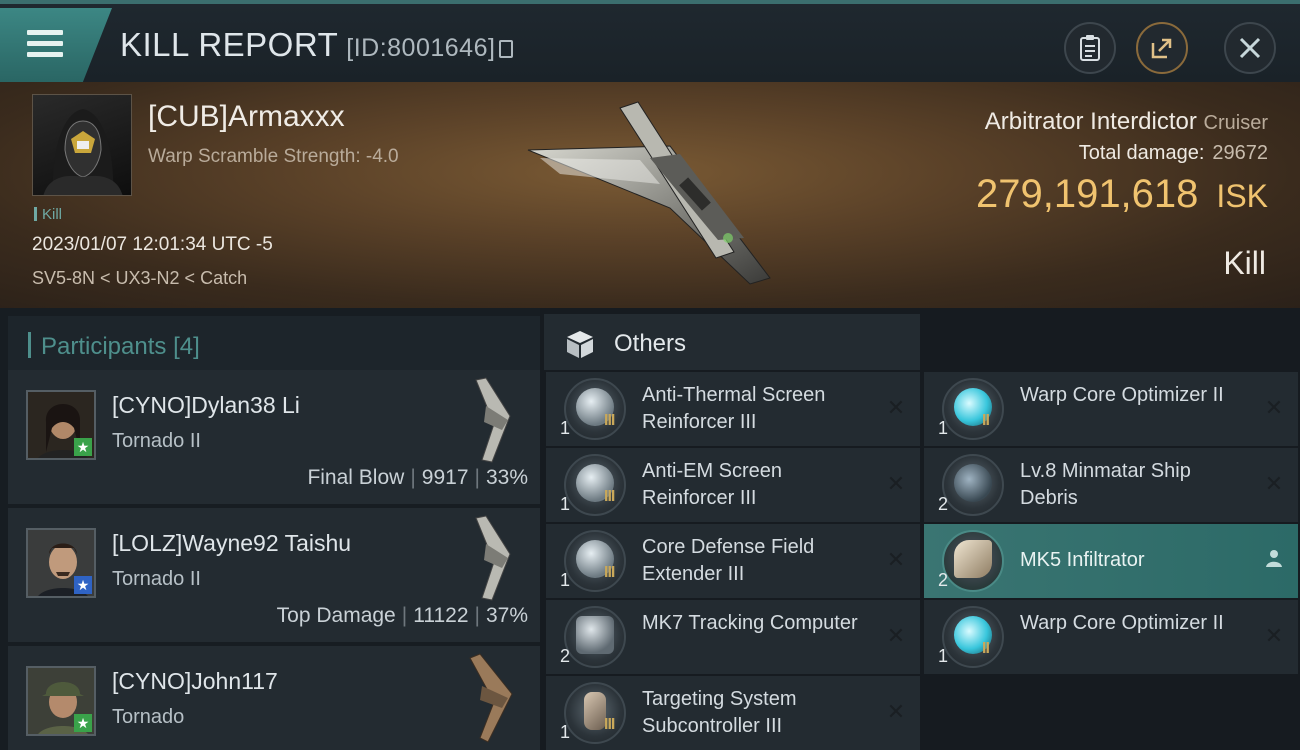  Describe the element at coordinates (733, 637) in the screenshot. I see `item-row: 2 MK7 Tracking Computer ✕` at that location.